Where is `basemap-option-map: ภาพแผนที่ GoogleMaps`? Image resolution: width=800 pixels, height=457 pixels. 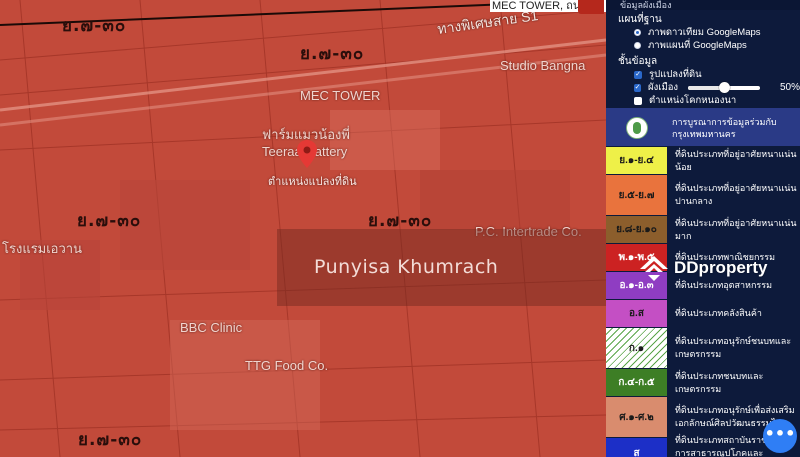 basemap-option-map: ภาพแผนที่ GoogleMaps is located at coordinates (717, 45).